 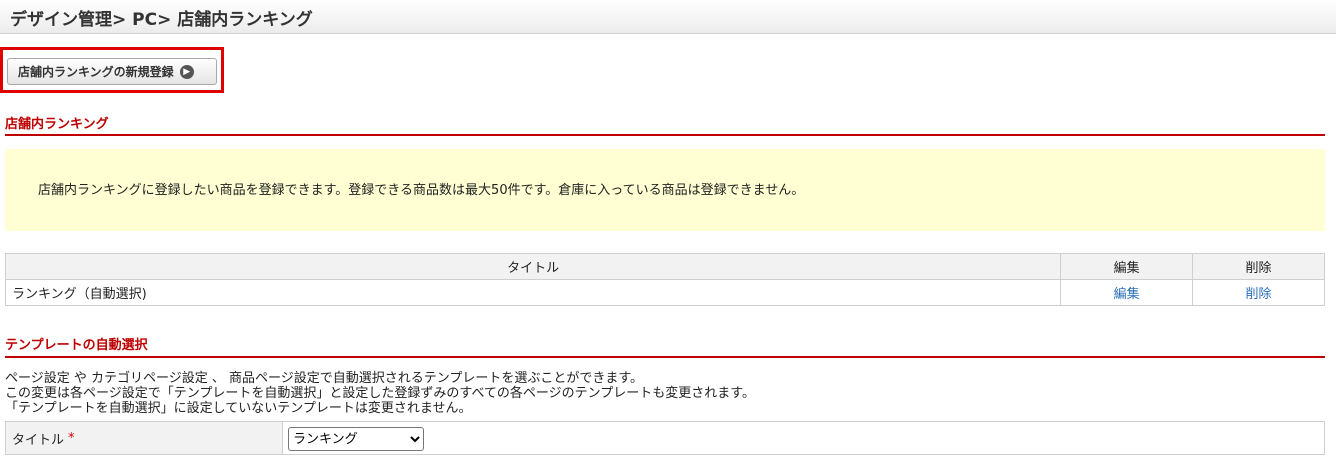 I want to click on section-divider-template, so click(x=665, y=357).